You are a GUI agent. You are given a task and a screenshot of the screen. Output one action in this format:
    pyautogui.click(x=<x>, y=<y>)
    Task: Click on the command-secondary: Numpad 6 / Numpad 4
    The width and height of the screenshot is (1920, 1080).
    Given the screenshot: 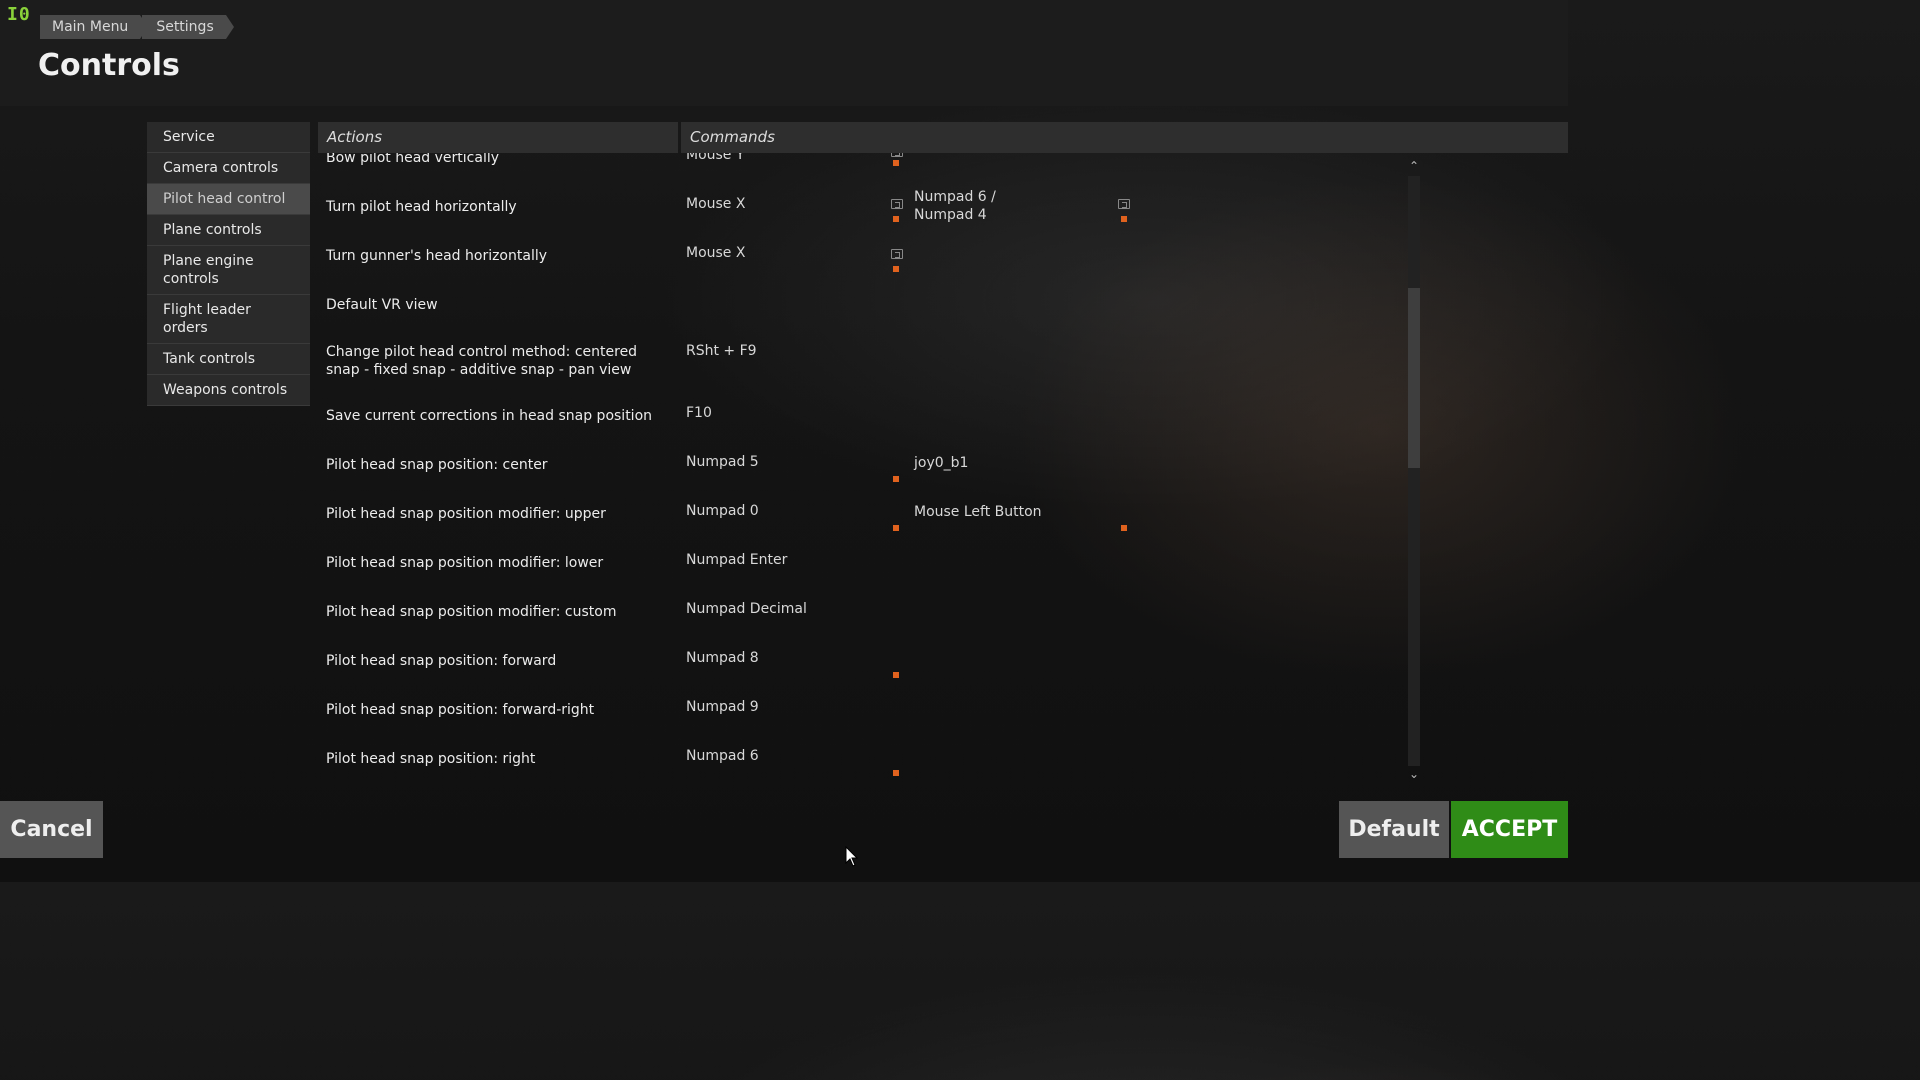 What is the action you would take?
    pyautogui.click(x=959, y=206)
    